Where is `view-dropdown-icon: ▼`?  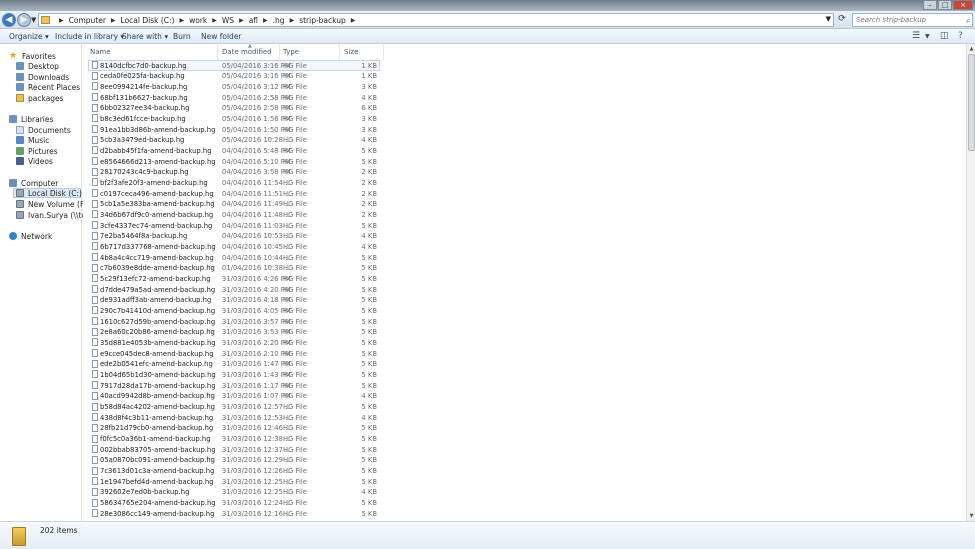 view-dropdown-icon: ▼ is located at coordinates (927, 36).